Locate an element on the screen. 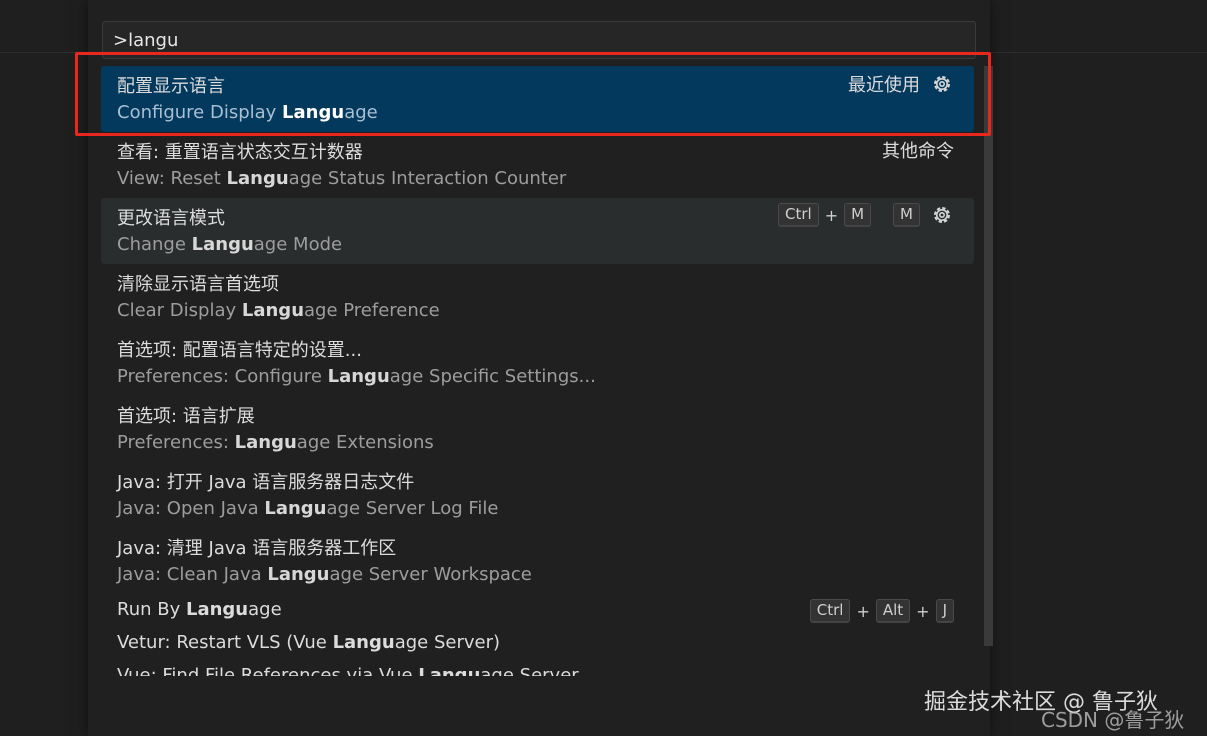 The image size is (1207, 736). command-description: Change Language Mode is located at coordinates (230, 244).